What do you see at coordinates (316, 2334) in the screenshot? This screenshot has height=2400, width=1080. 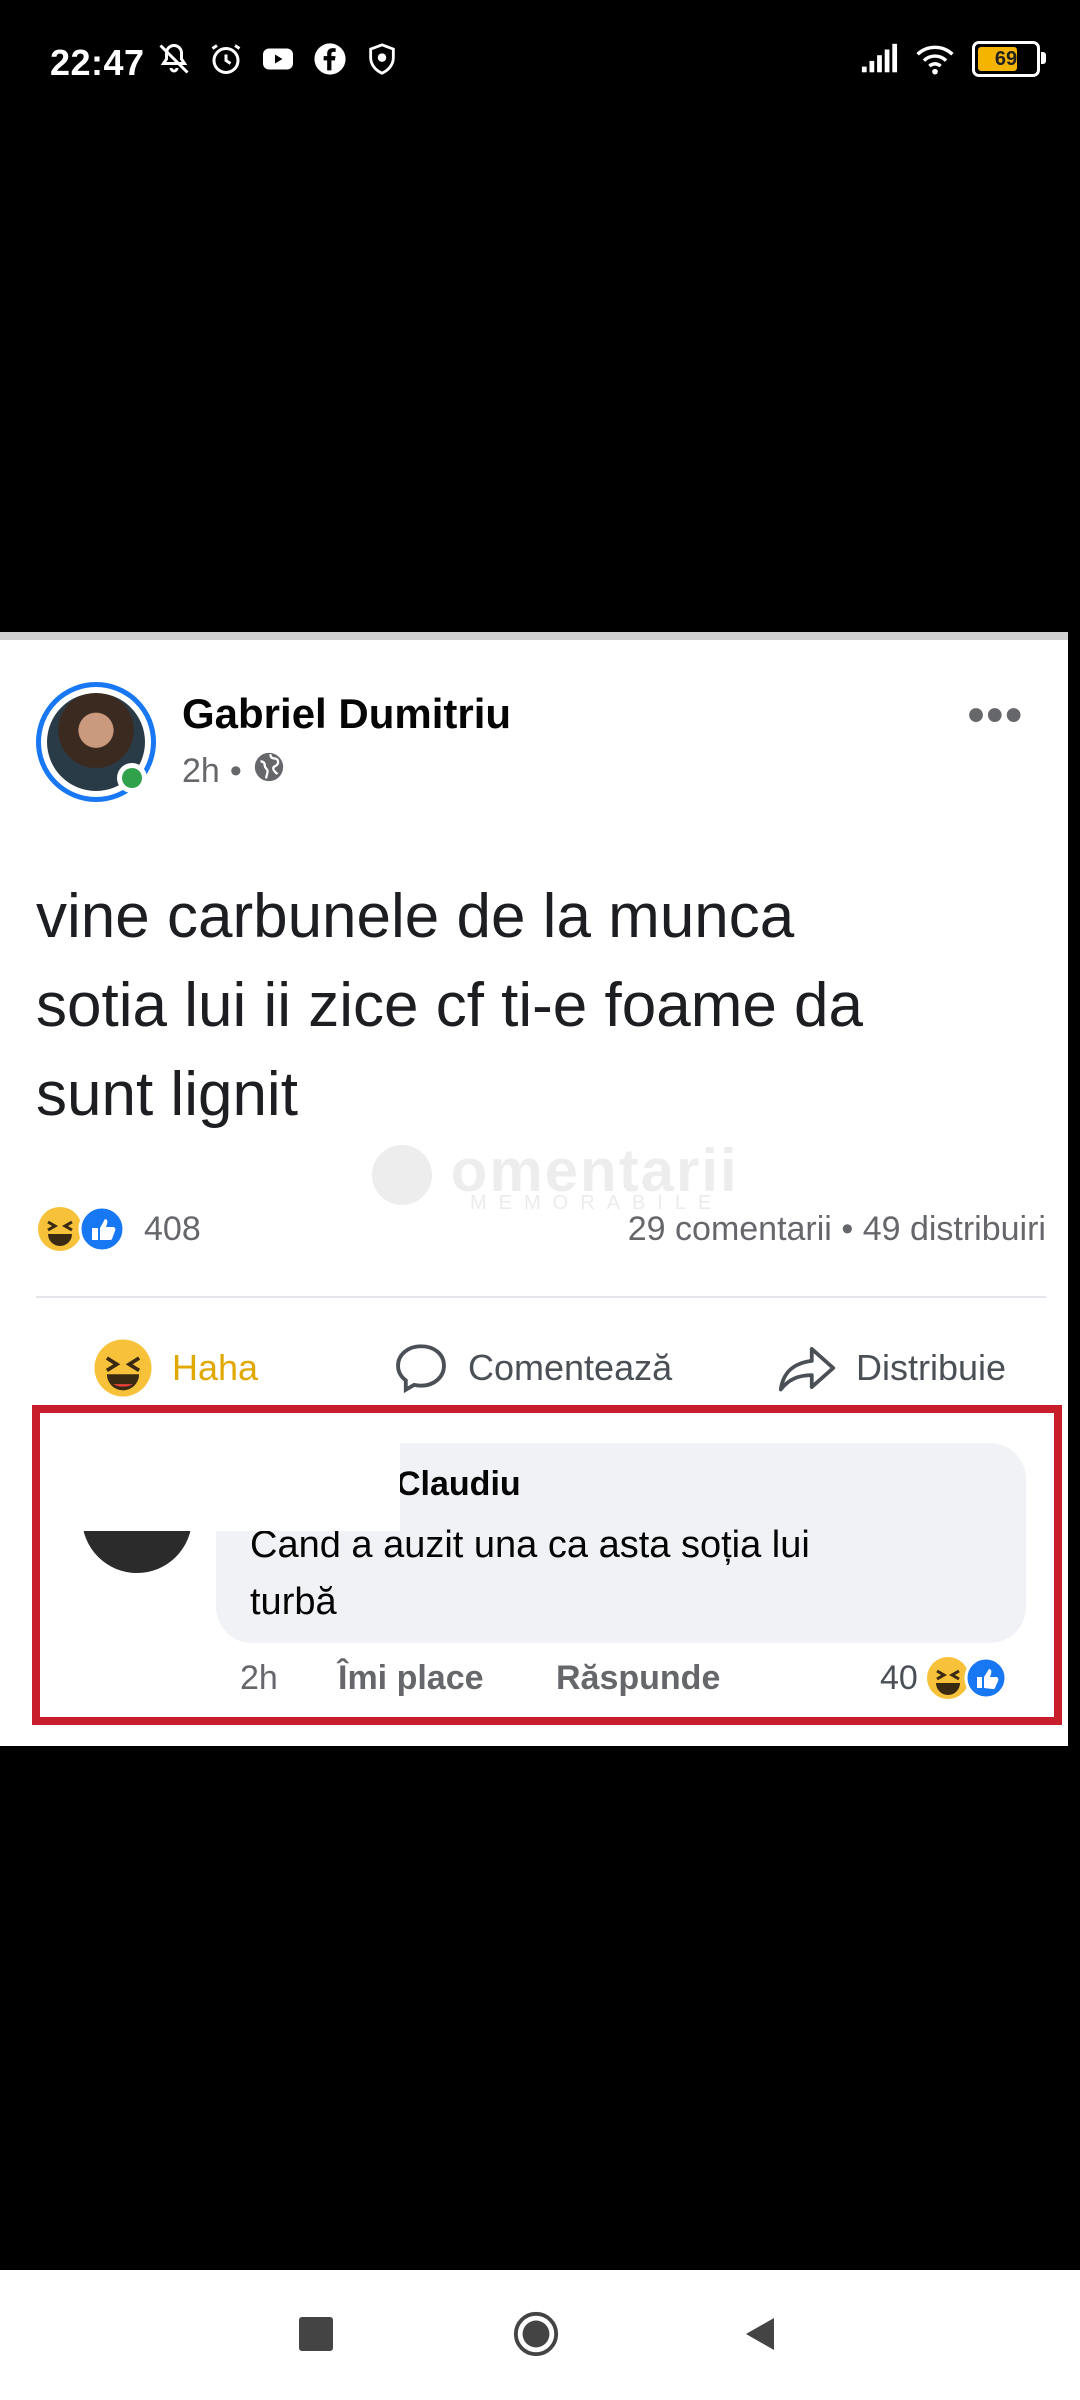 I see `recent-apps-icon` at bounding box center [316, 2334].